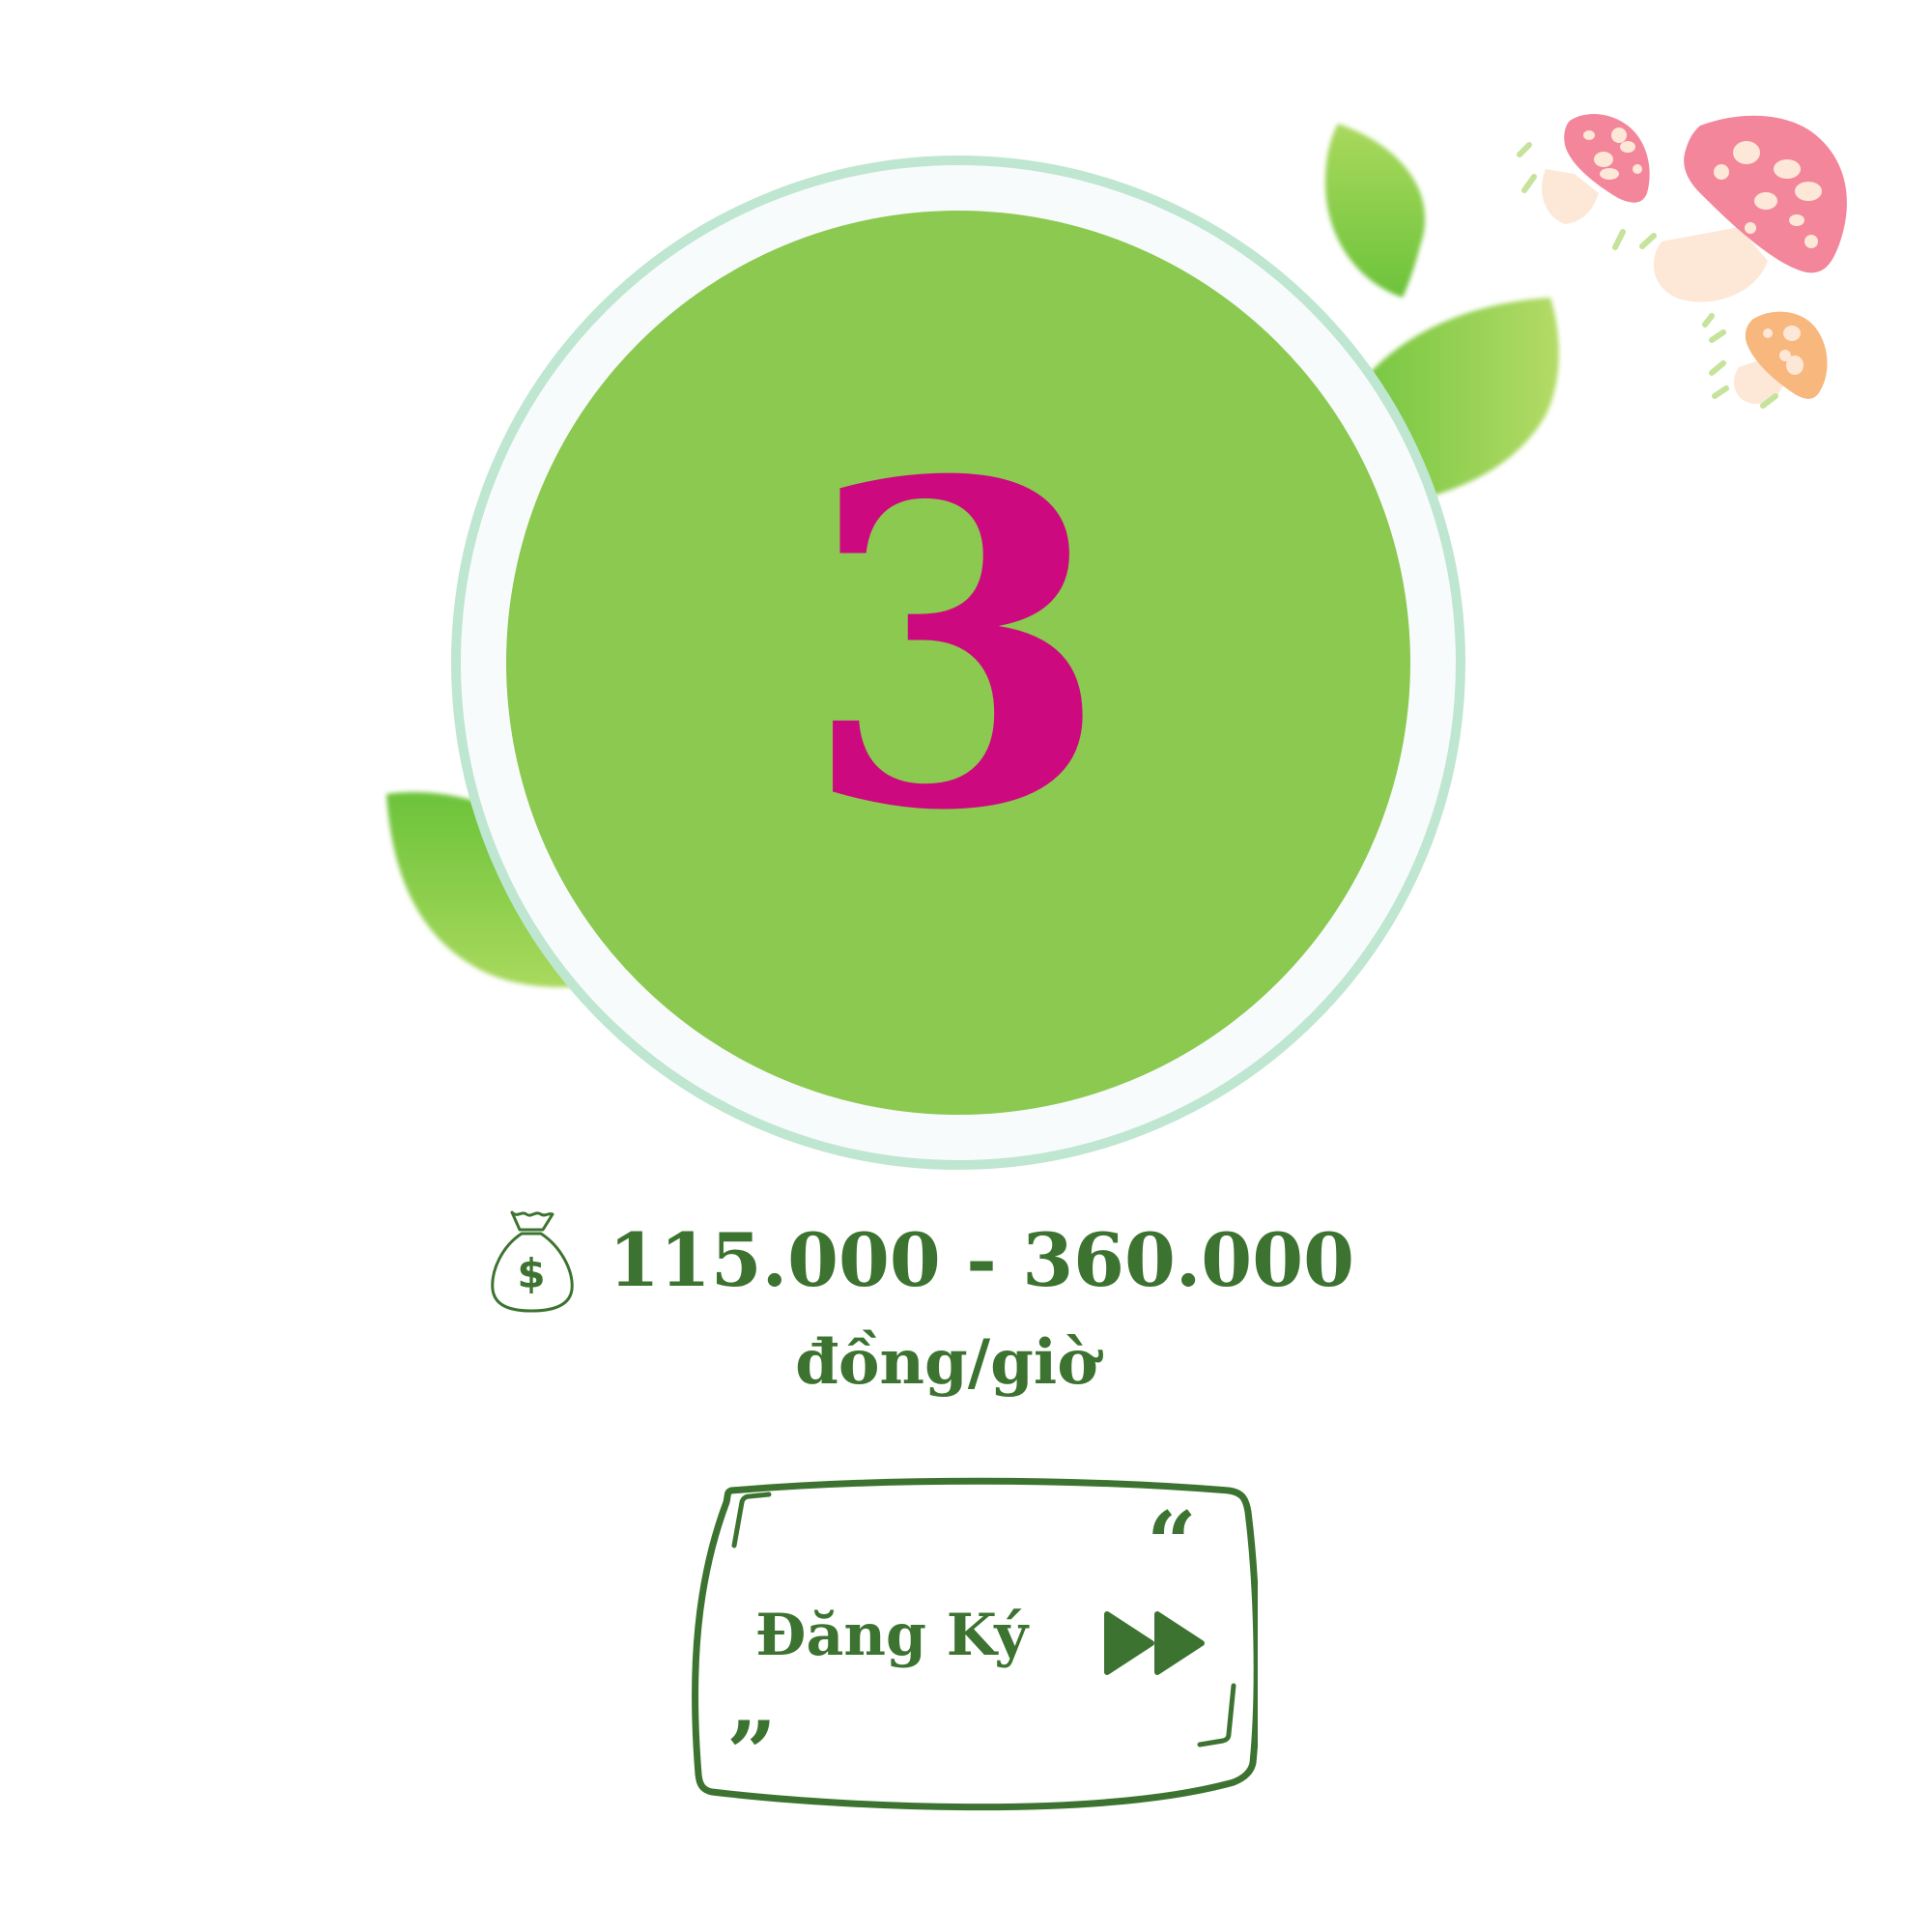 The width and height of the screenshot is (1932, 1932). I want to click on mushroom-small-orange, so click(1765, 360).